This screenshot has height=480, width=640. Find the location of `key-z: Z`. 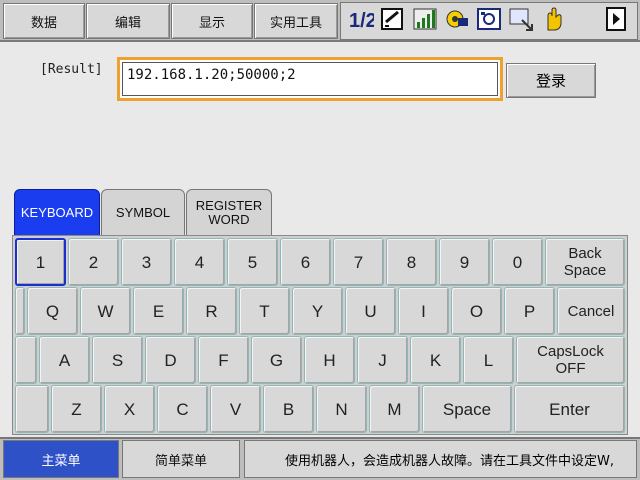

key-z: Z is located at coordinates (76, 409).